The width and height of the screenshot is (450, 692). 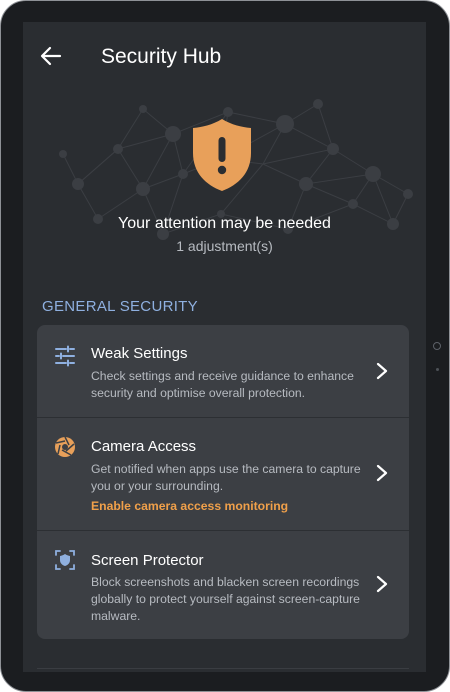 I want to click on weak-settings-title: Weak Settings, so click(x=139, y=353).